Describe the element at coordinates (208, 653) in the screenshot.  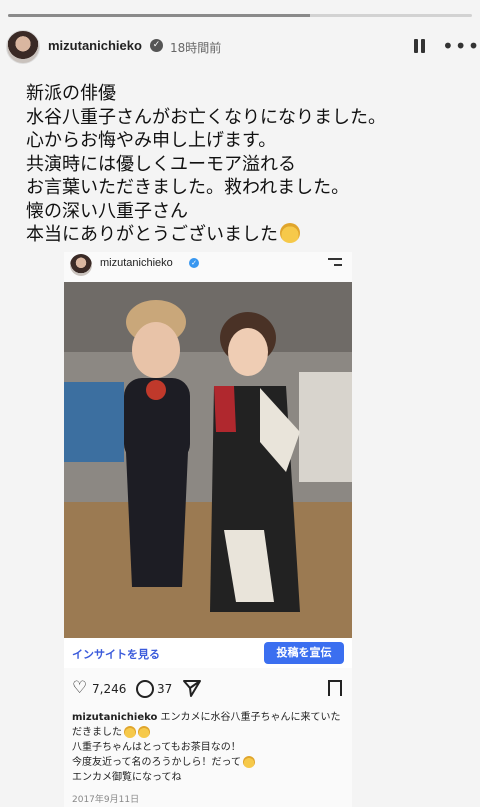
I see `insight-bar: インサイトを見る 投稿を宣伝` at that location.